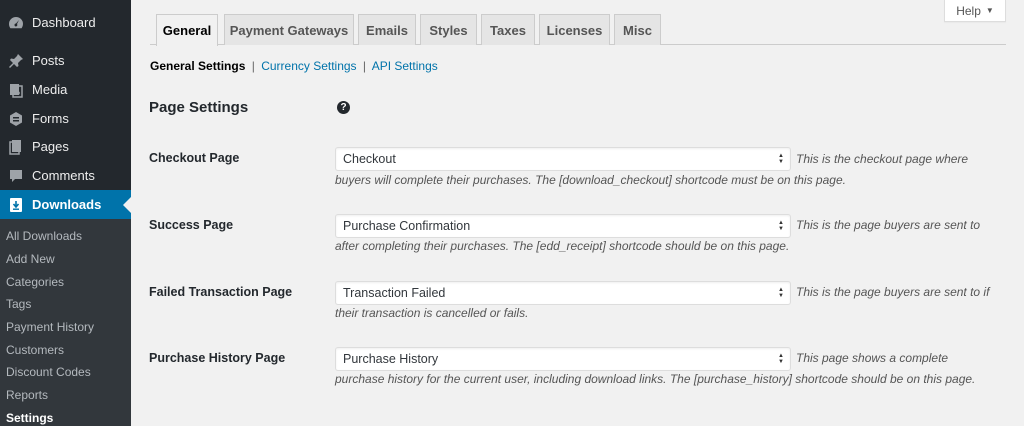 Image resolution: width=1024 pixels, height=426 pixels. What do you see at coordinates (29, 418) in the screenshot?
I see `submenu-item-settings: Settings` at bounding box center [29, 418].